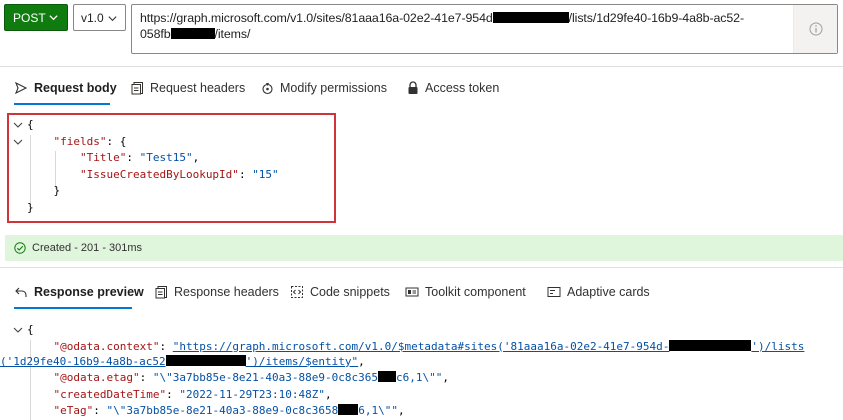 The height and width of the screenshot is (420, 843). I want to click on lock-icon, so click(413, 87).